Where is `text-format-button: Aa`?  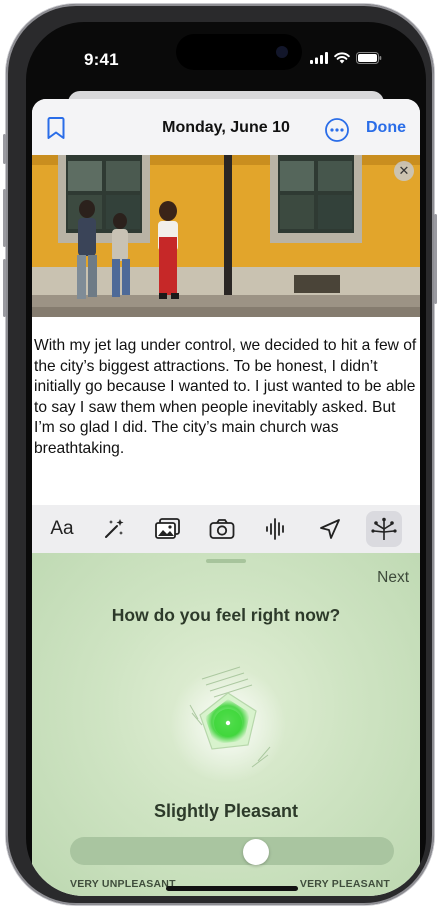
text-format-button: Aa is located at coordinates (62, 529).